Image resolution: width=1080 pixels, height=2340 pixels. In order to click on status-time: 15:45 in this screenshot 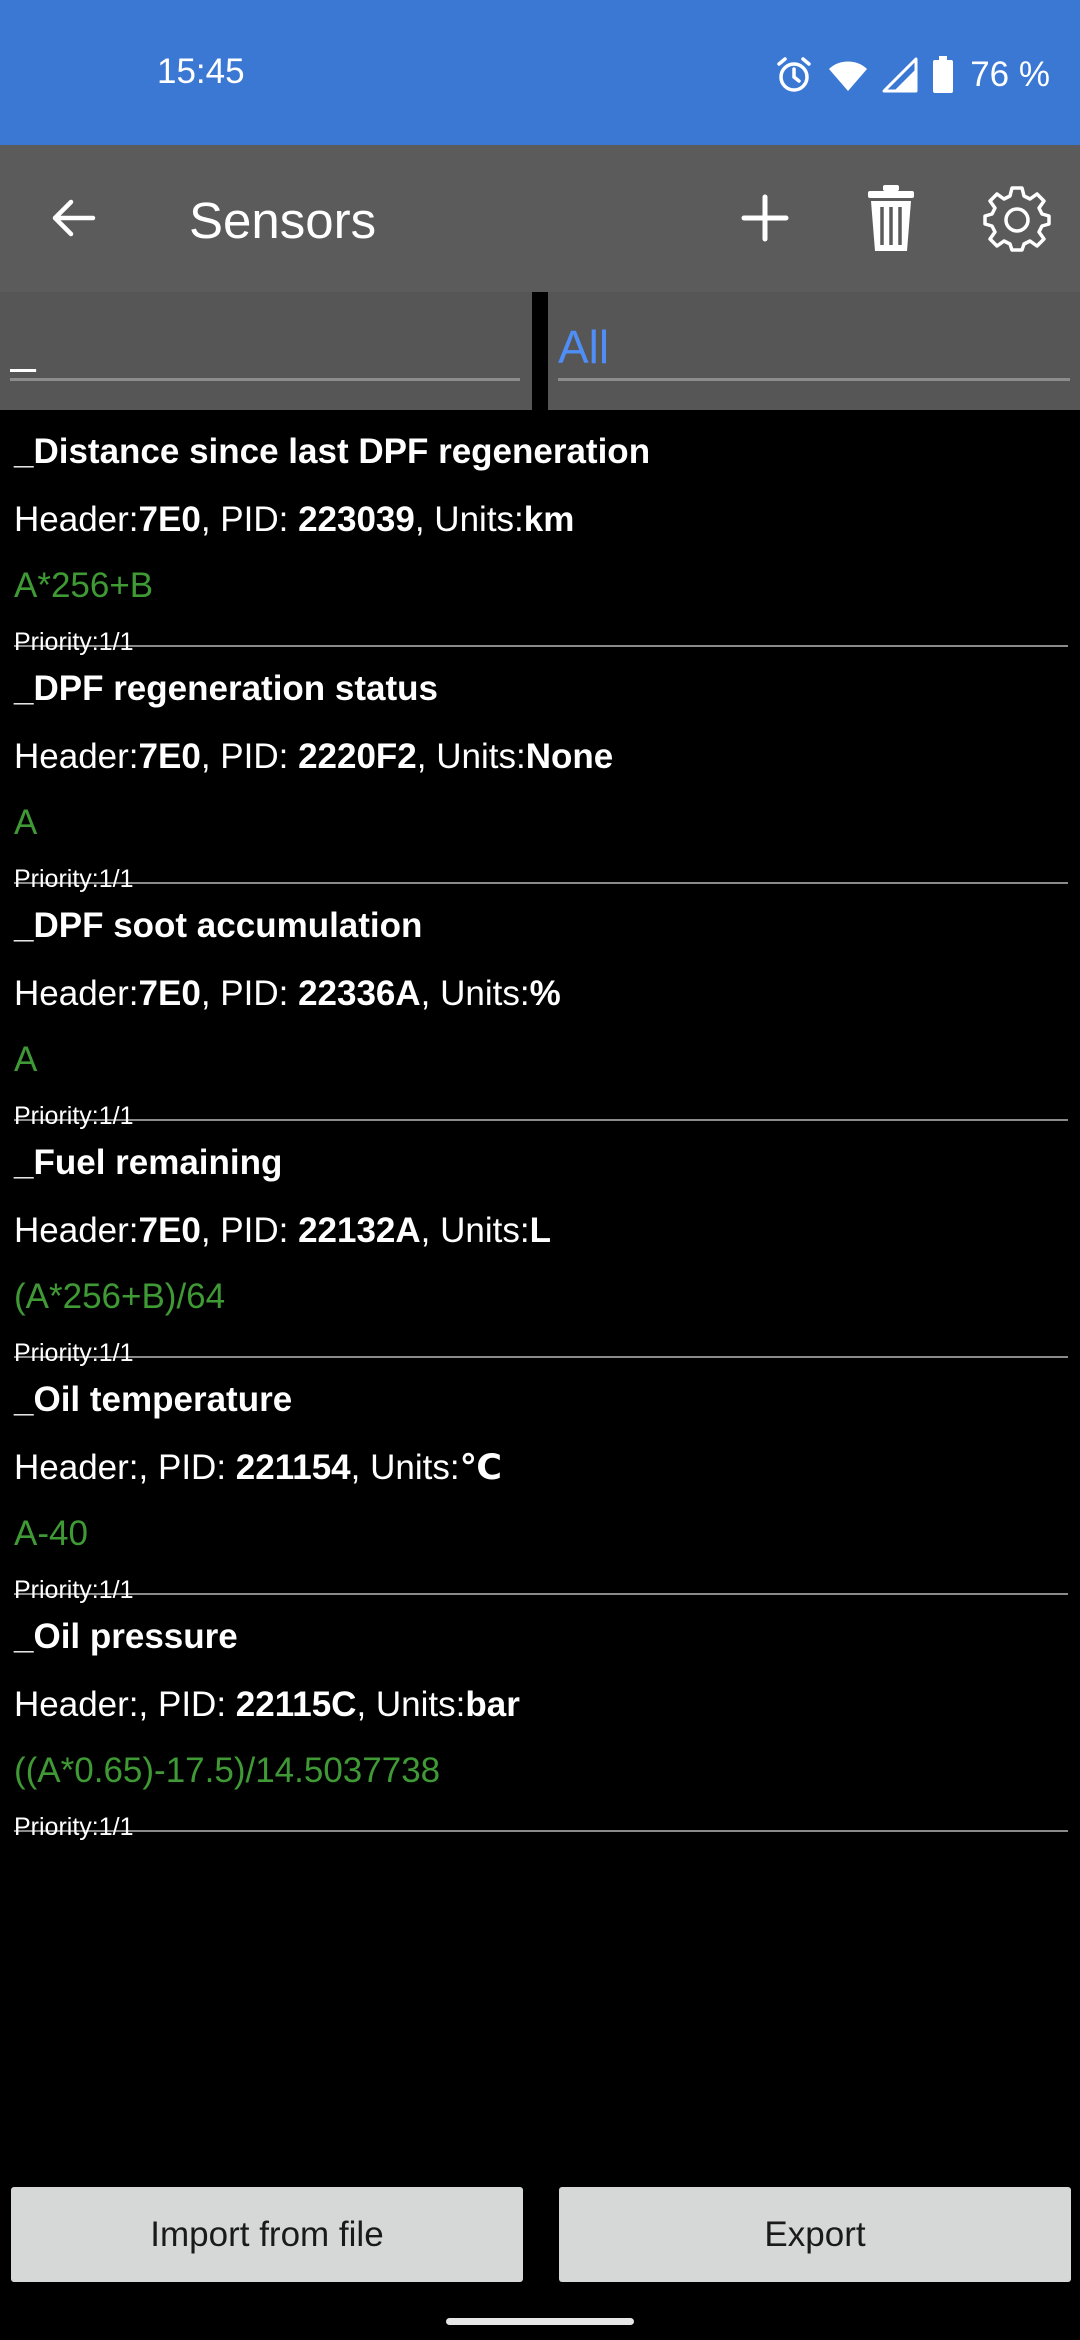, I will do `click(201, 71)`.